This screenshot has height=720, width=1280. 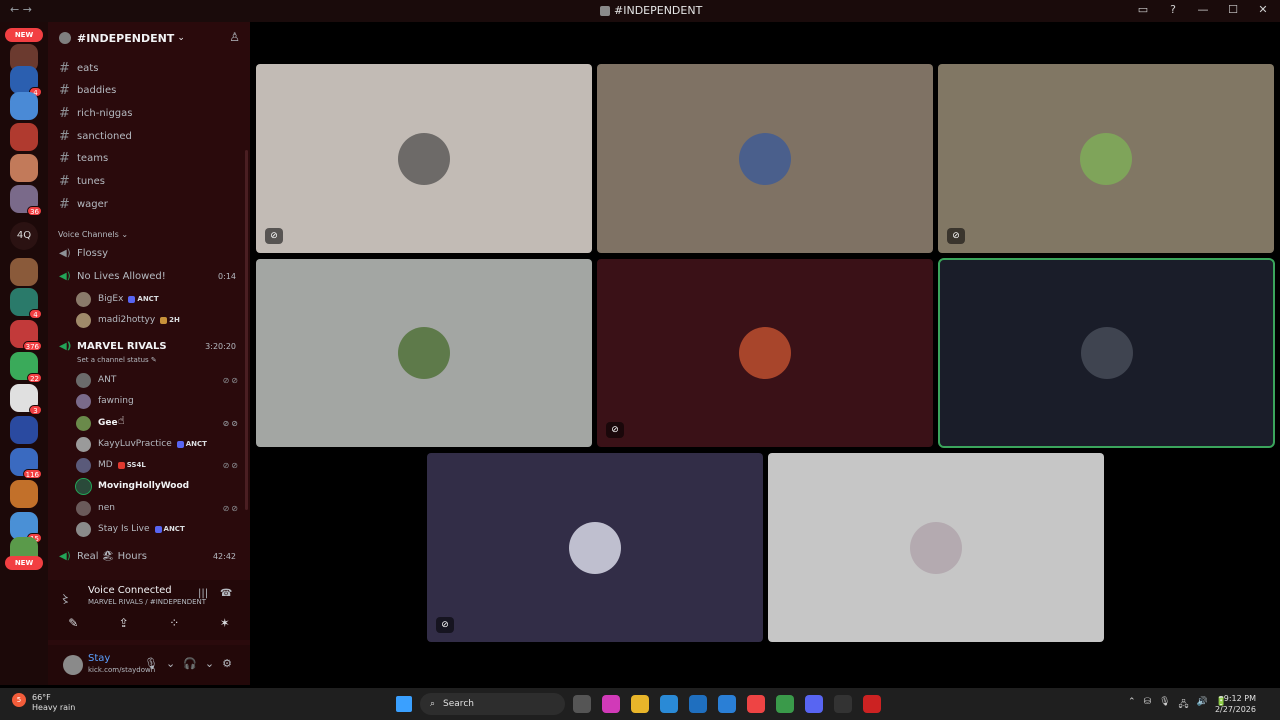 I want to click on disconnect-icon: ☎, so click(x=226, y=593).